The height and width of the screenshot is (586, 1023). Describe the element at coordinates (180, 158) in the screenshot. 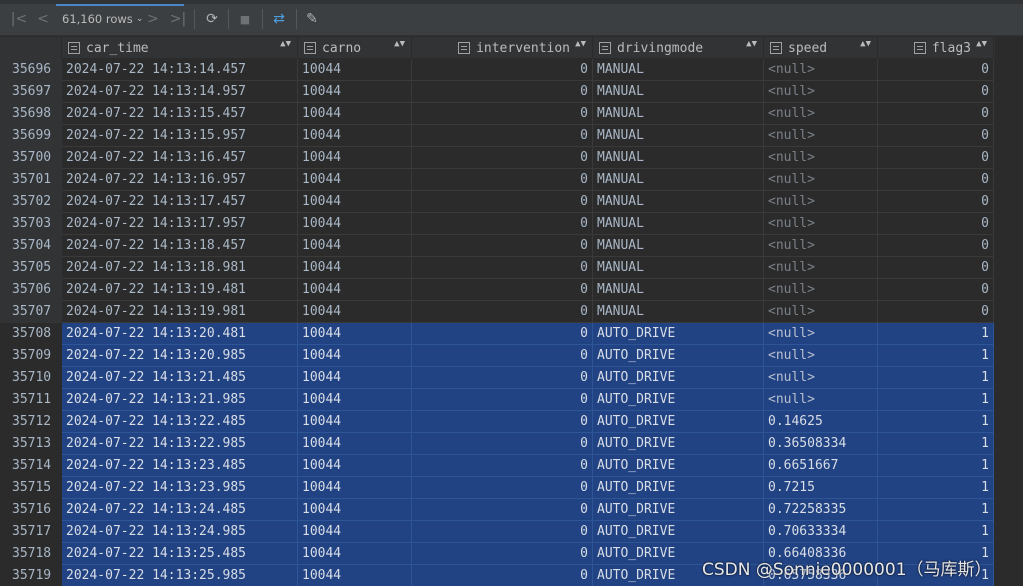

I see `cell-car_time: 2024-07-22 14:13:16.457` at that location.